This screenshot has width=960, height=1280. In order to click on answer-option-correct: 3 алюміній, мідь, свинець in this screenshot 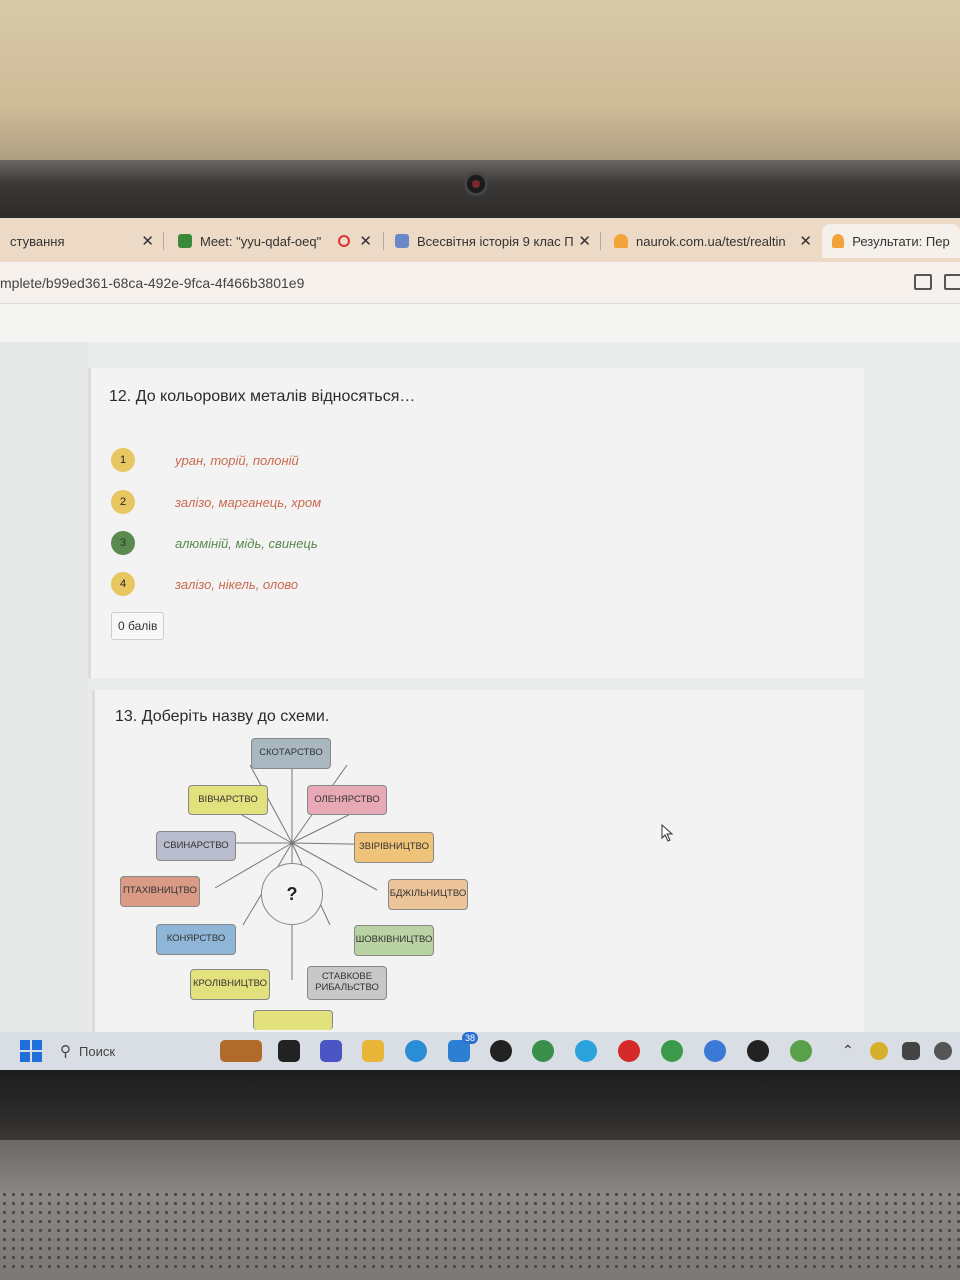, I will do `click(214, 543)`.